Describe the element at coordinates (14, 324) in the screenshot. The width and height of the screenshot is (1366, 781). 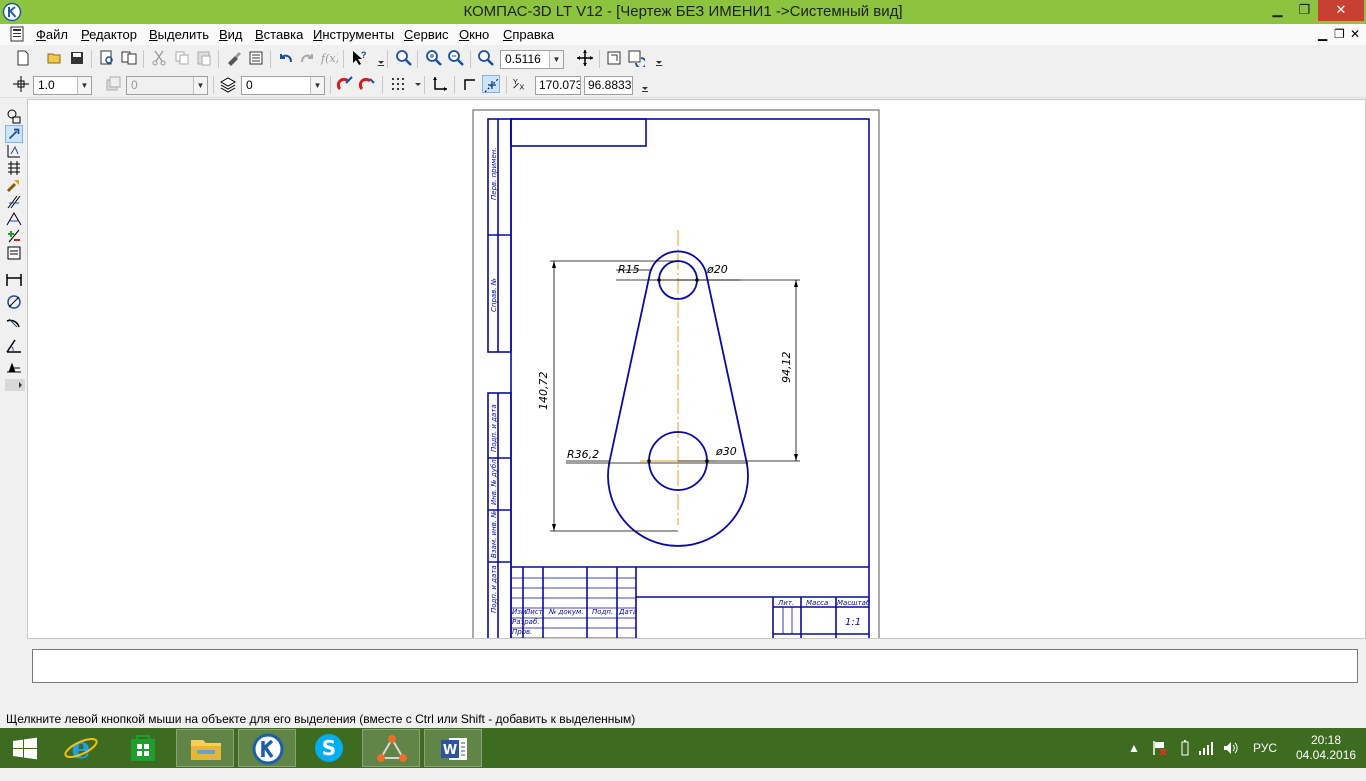
I see `radial-dim-icon` at that location.